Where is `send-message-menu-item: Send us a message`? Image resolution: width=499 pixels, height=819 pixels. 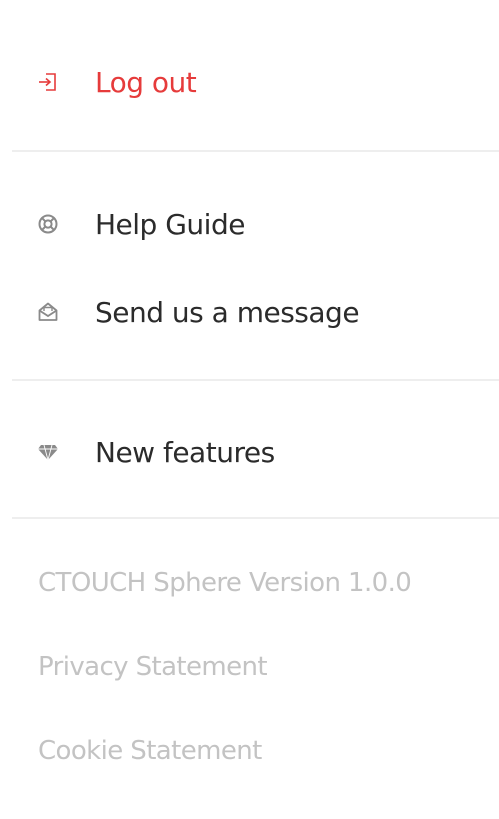
send-message-menu-item: Send us a message is located at coordinates (249, 312).